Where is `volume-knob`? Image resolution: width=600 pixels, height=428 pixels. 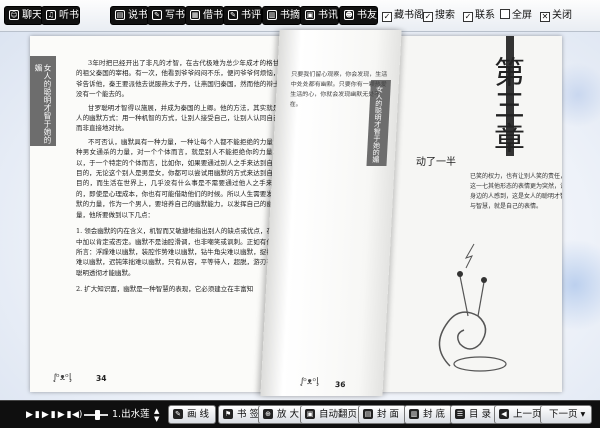 volume-knob is located at coordinates (98, 415).